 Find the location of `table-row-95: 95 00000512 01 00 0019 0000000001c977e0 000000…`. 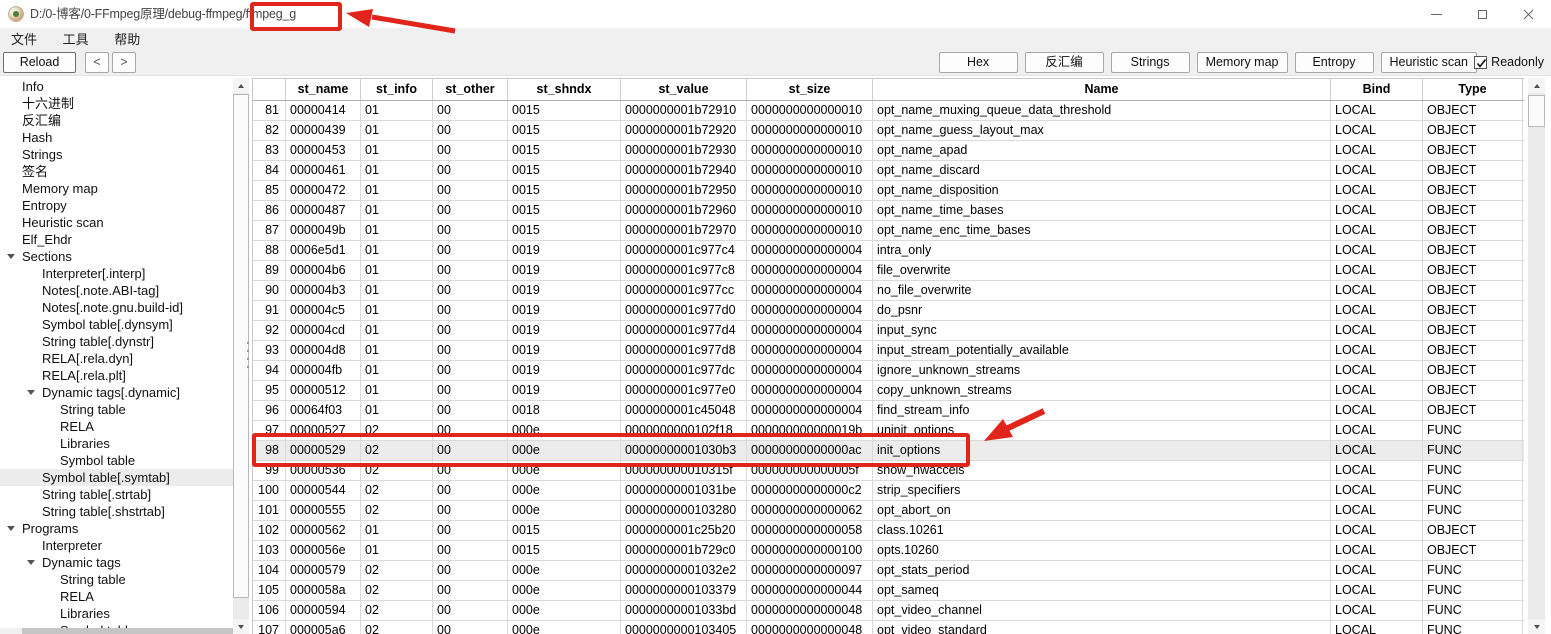

table-row-95: 95 00000512 01 00 0019 0000000001c977e0 000000… is located at coordinates (888, 391).